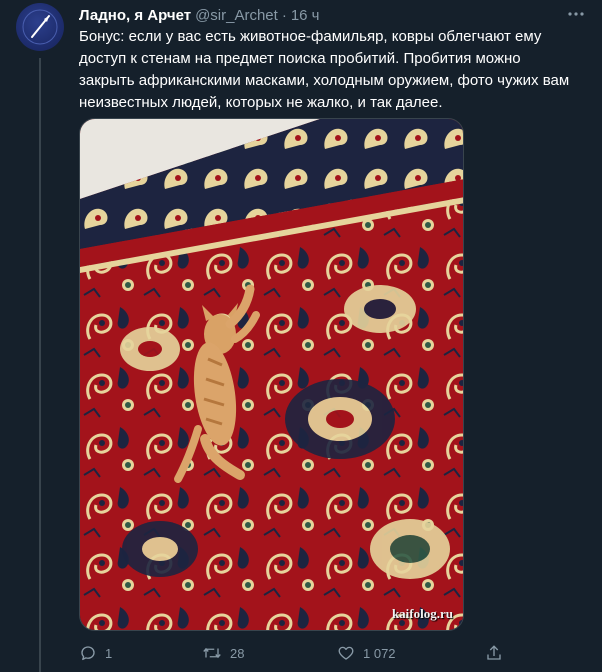 This screenshot has width=602, height=672. I want to click on avatar-column, so click(40, 336).